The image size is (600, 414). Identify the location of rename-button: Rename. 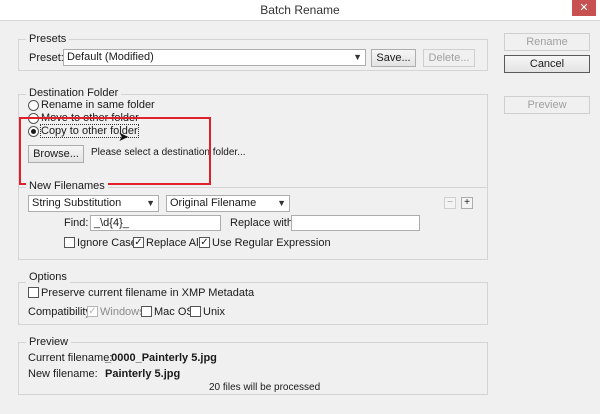
(547, 42).